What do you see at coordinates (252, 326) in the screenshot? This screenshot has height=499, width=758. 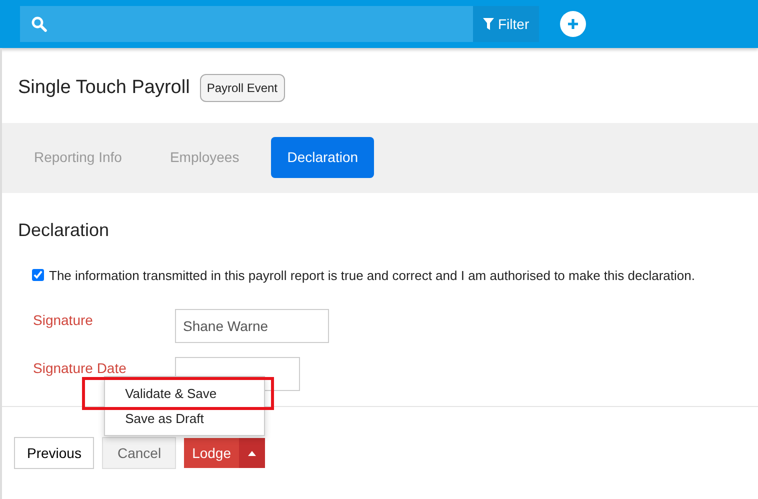 I see `input-field: Shane Warne` at bounding box center [252, 326].